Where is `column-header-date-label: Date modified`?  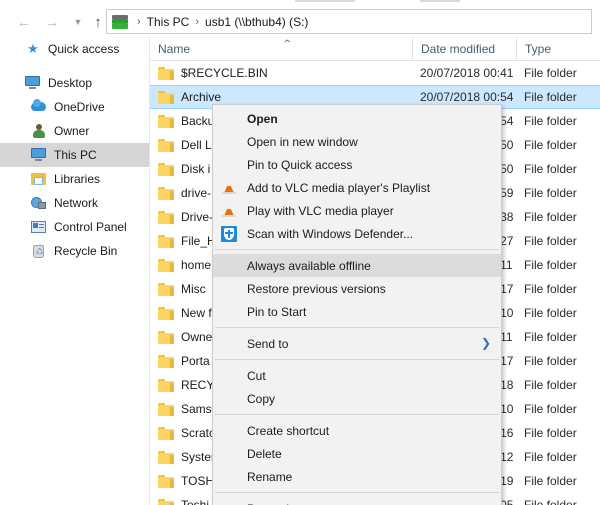
column-header-date-label: Date modified is located at coordinates (458, 48).